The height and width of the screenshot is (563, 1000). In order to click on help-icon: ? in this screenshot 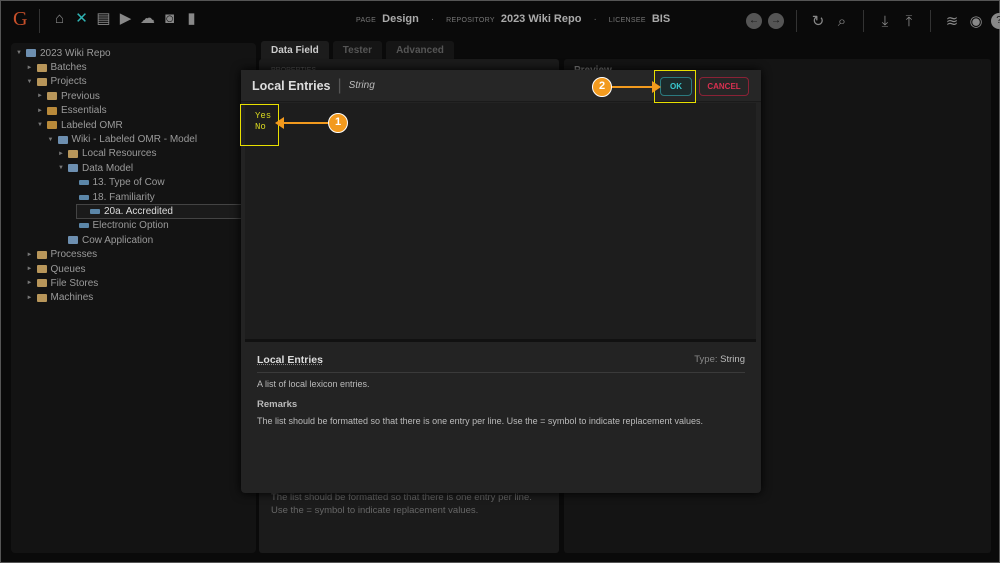, I will do `click(995, 21)`.